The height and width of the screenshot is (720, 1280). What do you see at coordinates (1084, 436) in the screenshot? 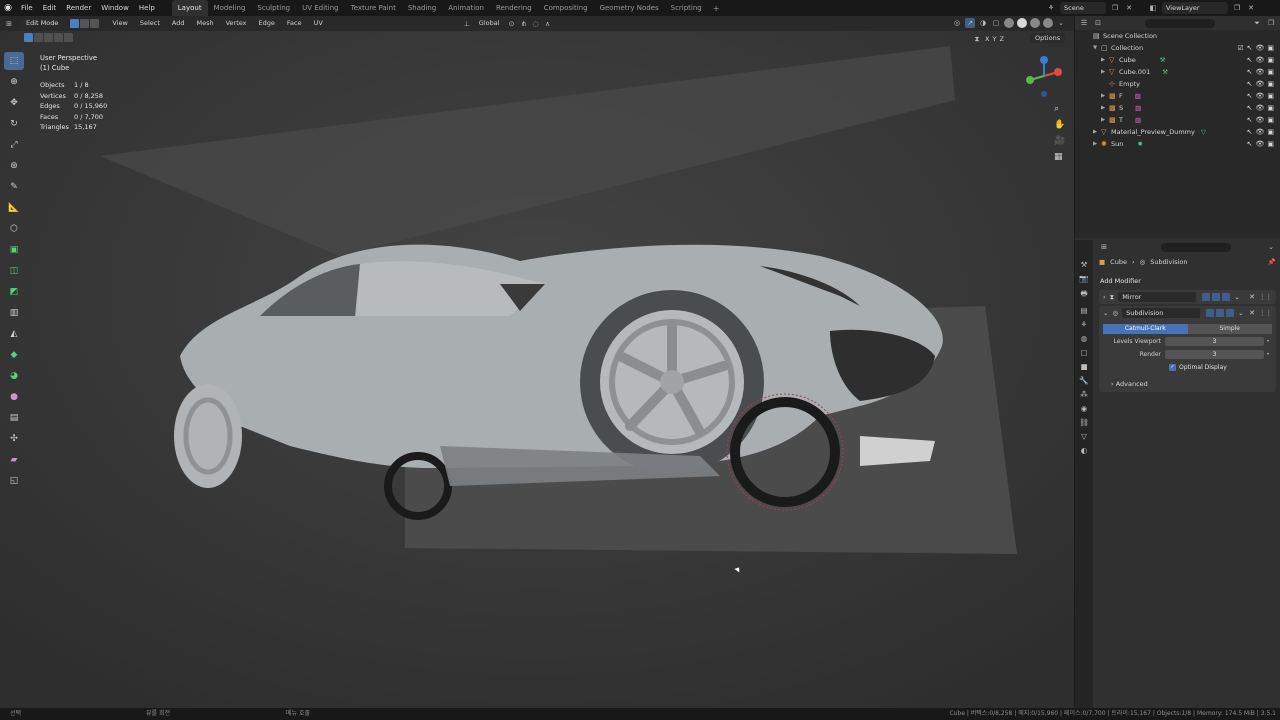
I see `data-tab-icon: ▽` at bounding box center [1084, 436].